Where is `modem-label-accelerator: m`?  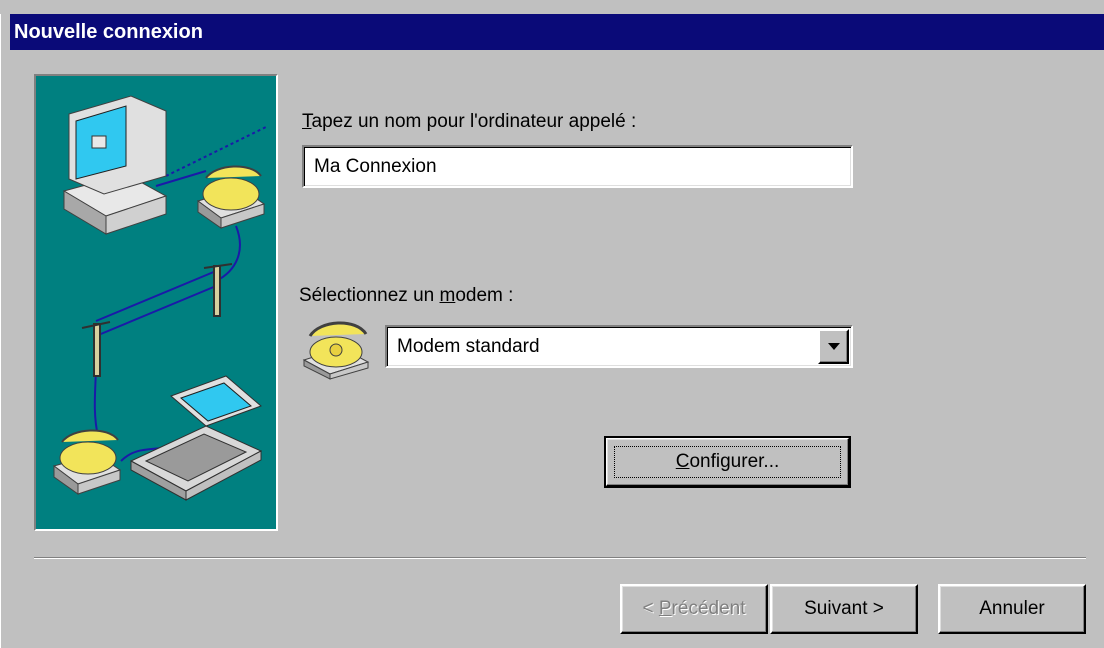 modem-label-accelerator: m is located at coordinates (447, 295).